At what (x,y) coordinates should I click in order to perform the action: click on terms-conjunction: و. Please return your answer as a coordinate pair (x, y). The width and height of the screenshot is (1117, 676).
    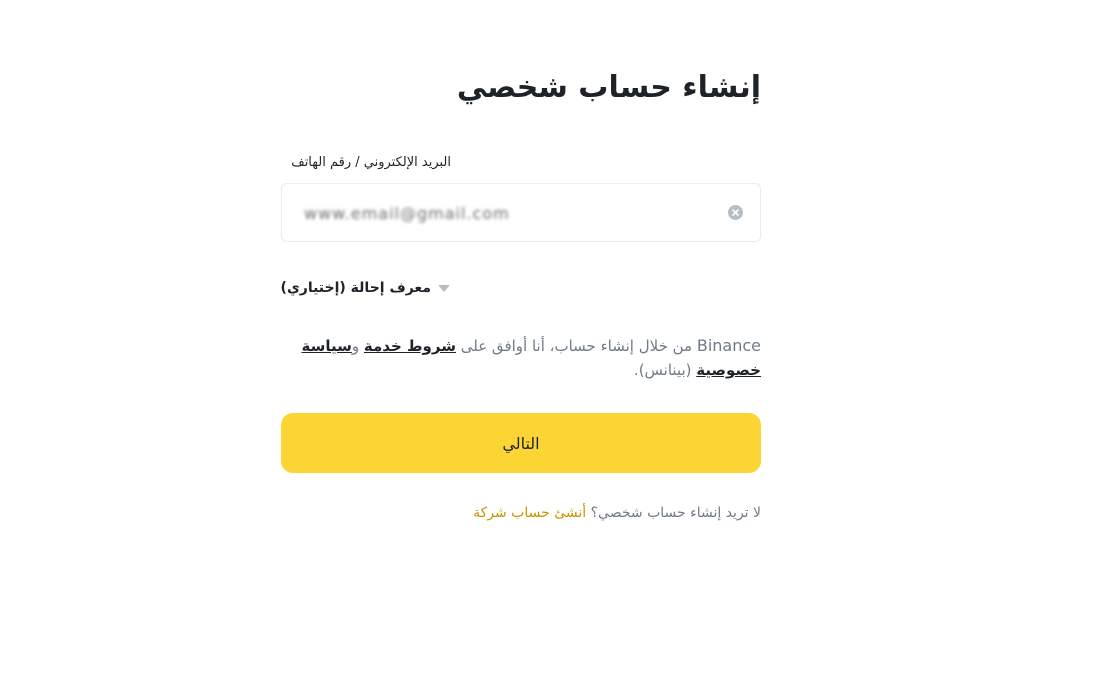
    Looking at the image, I should click on (355, 346).